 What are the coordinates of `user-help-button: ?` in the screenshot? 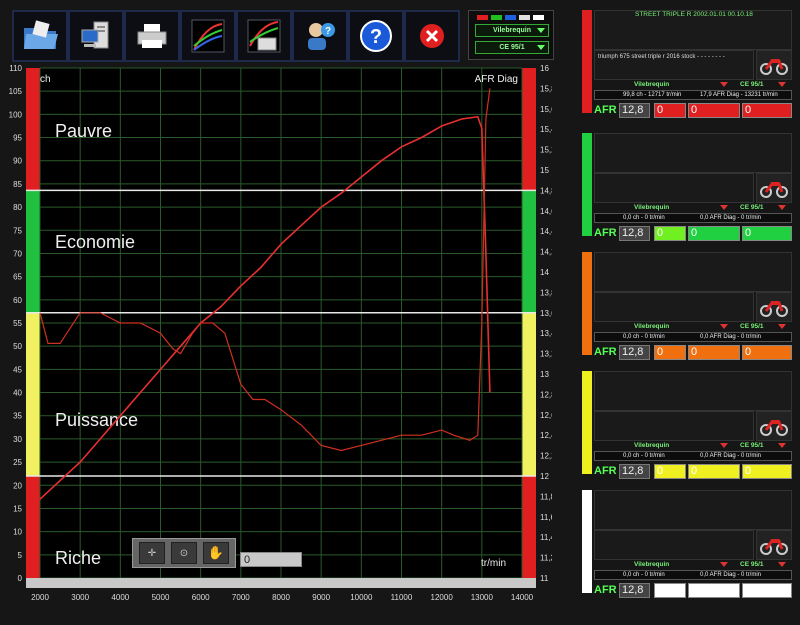 It's located at (320, 36).